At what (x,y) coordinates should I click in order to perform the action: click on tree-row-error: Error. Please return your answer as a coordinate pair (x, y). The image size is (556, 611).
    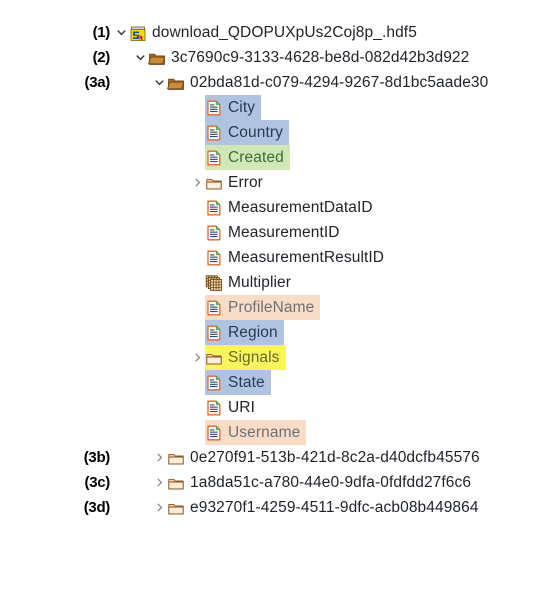
    Looking at the image, I should click on (278, 182).